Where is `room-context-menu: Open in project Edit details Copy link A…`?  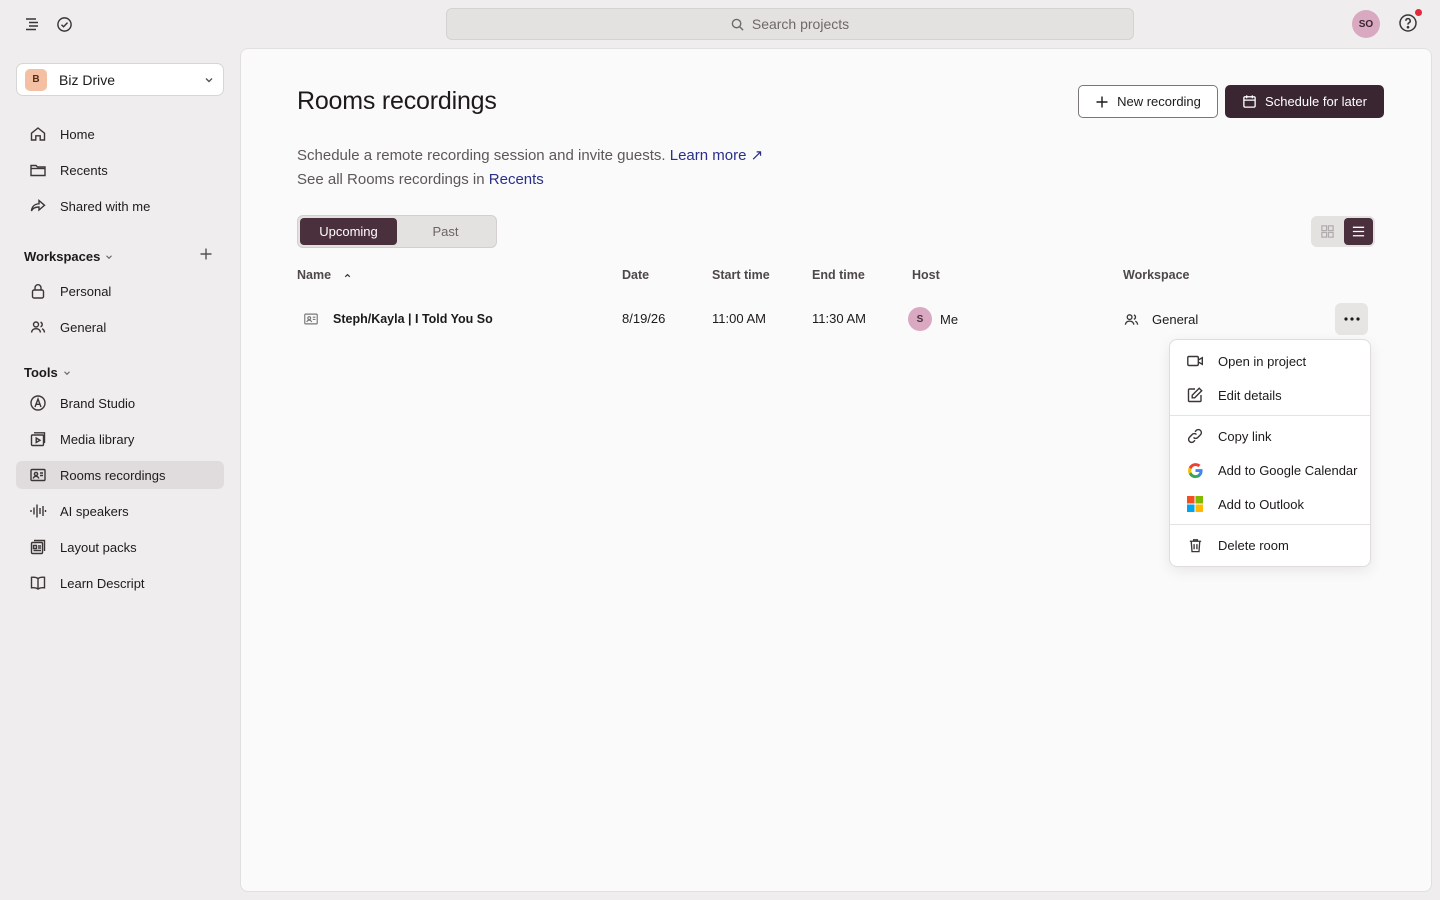 room-context-menu: Open in project Edit details Copy link A… is located at coordinates (1270, 453).